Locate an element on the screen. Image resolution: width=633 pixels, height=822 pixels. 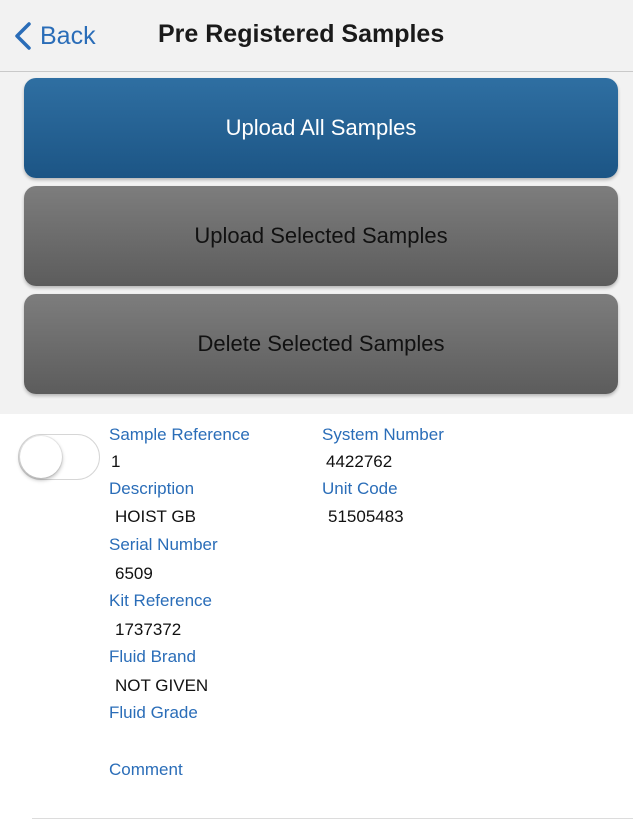
serial-number-value: 6509 is located at coordinates (134, 573).